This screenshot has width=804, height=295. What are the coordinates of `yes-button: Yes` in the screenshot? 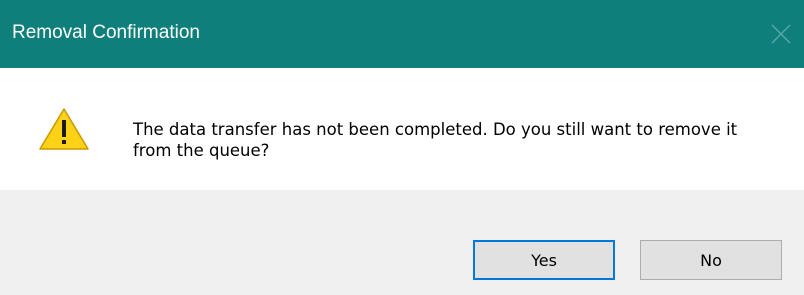 It's located at (544, 260).